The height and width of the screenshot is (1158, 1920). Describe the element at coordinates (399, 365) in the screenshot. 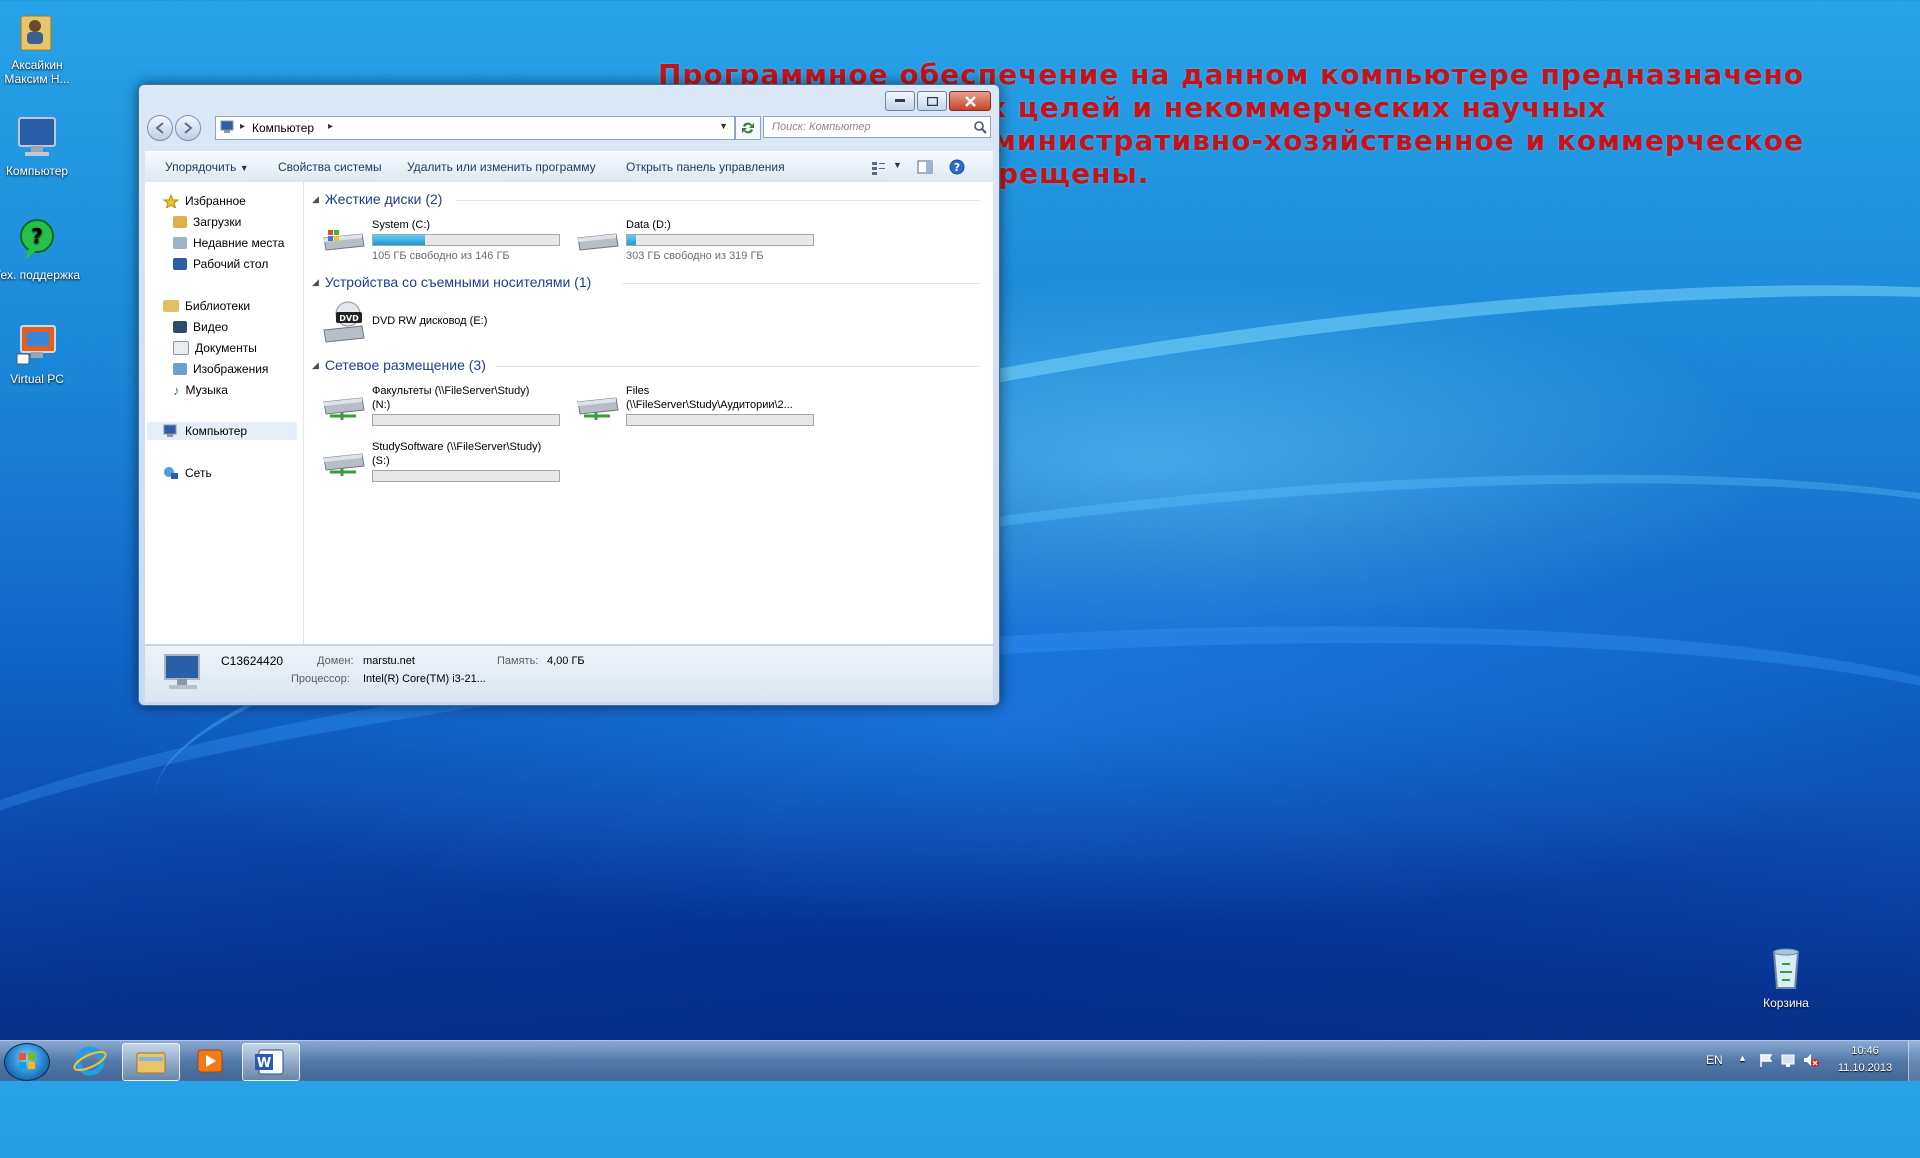

I see `group-header-network: ◢ Сетевое размещение (3)` at that location.